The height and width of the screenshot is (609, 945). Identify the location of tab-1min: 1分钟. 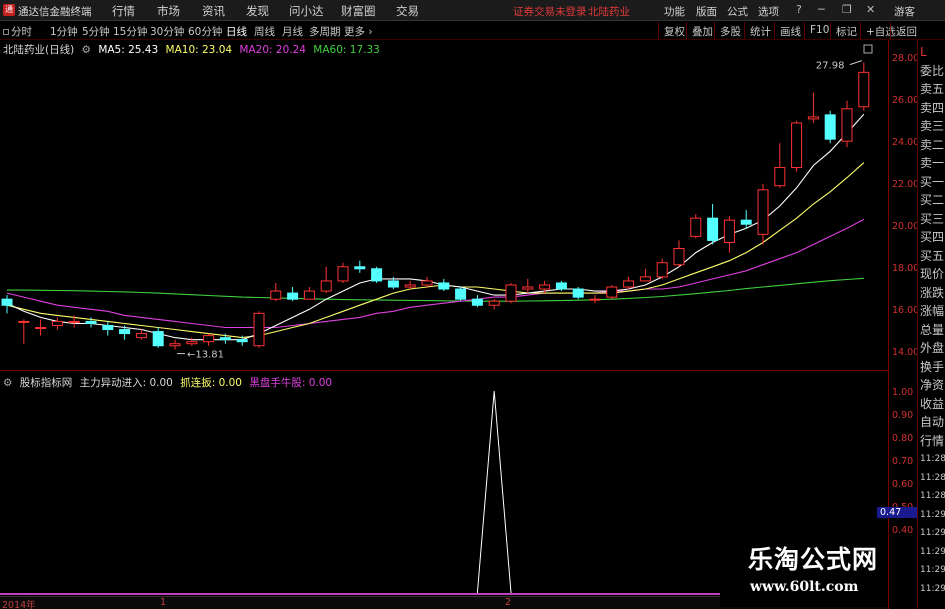
(64, 31).